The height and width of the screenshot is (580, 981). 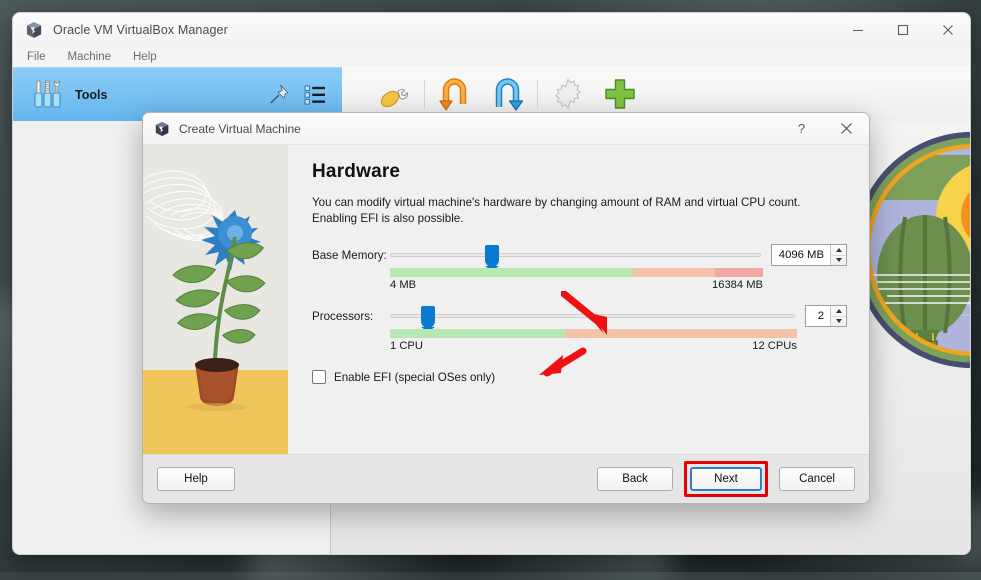 What do you see at coordinates (196, 479) in the screenshot?
I see `help-button: Help` at bounding box center [196, 479].